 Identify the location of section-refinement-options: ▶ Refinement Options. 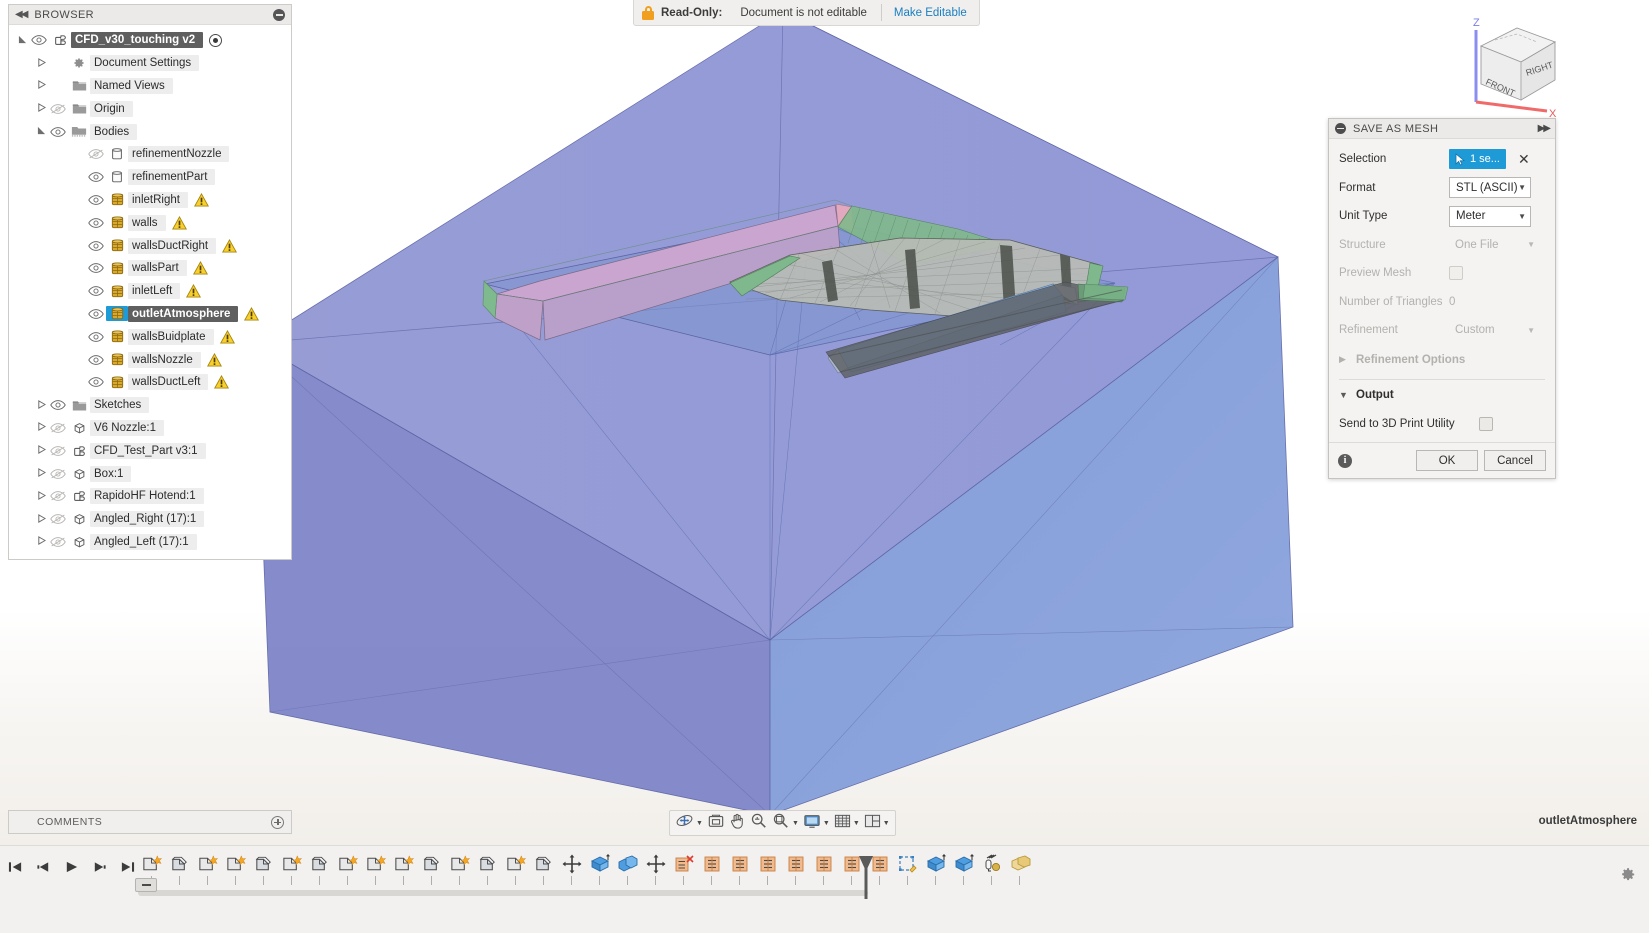
(1442, 360).